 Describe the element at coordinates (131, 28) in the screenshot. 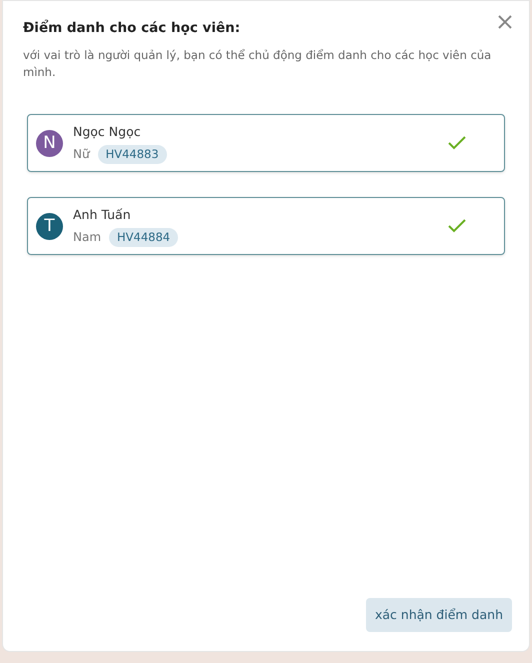

I see `dialog-title: Điểm danh cho các học viên:` at that location.